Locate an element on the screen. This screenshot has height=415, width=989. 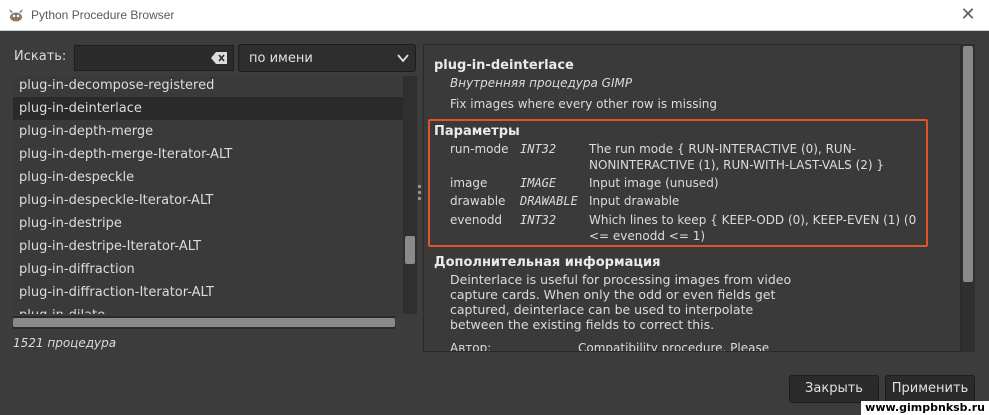
procedure-list-item: plug-in-despeckle-Iterator-ALT is located at coordinates (208, 200).